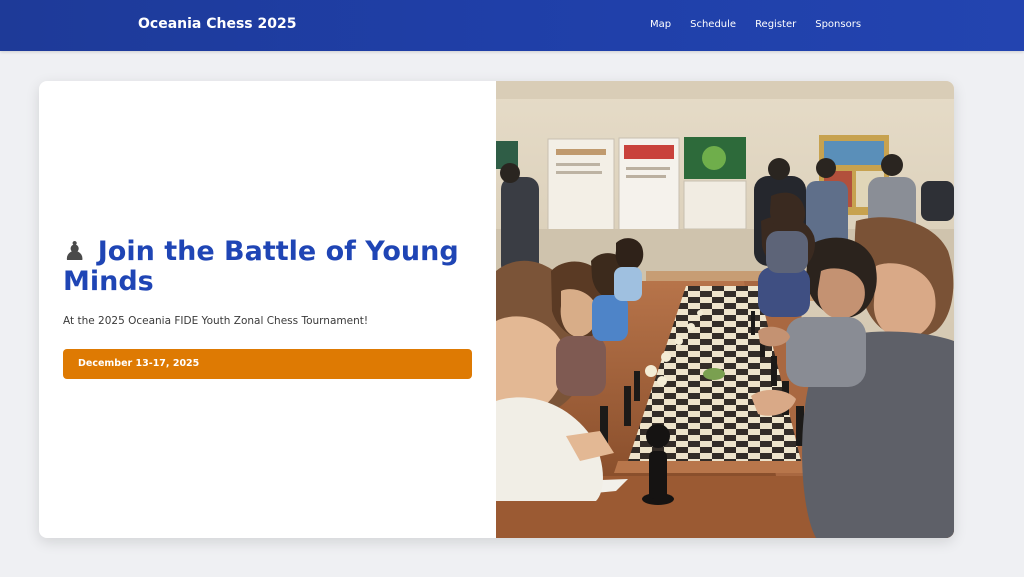 This screenshot has height=577, width=1024. Describe the element at coordinates (261, 266) in the screenshot. I see `hero-title-text: Join the Battle of Young Minds` at that location.